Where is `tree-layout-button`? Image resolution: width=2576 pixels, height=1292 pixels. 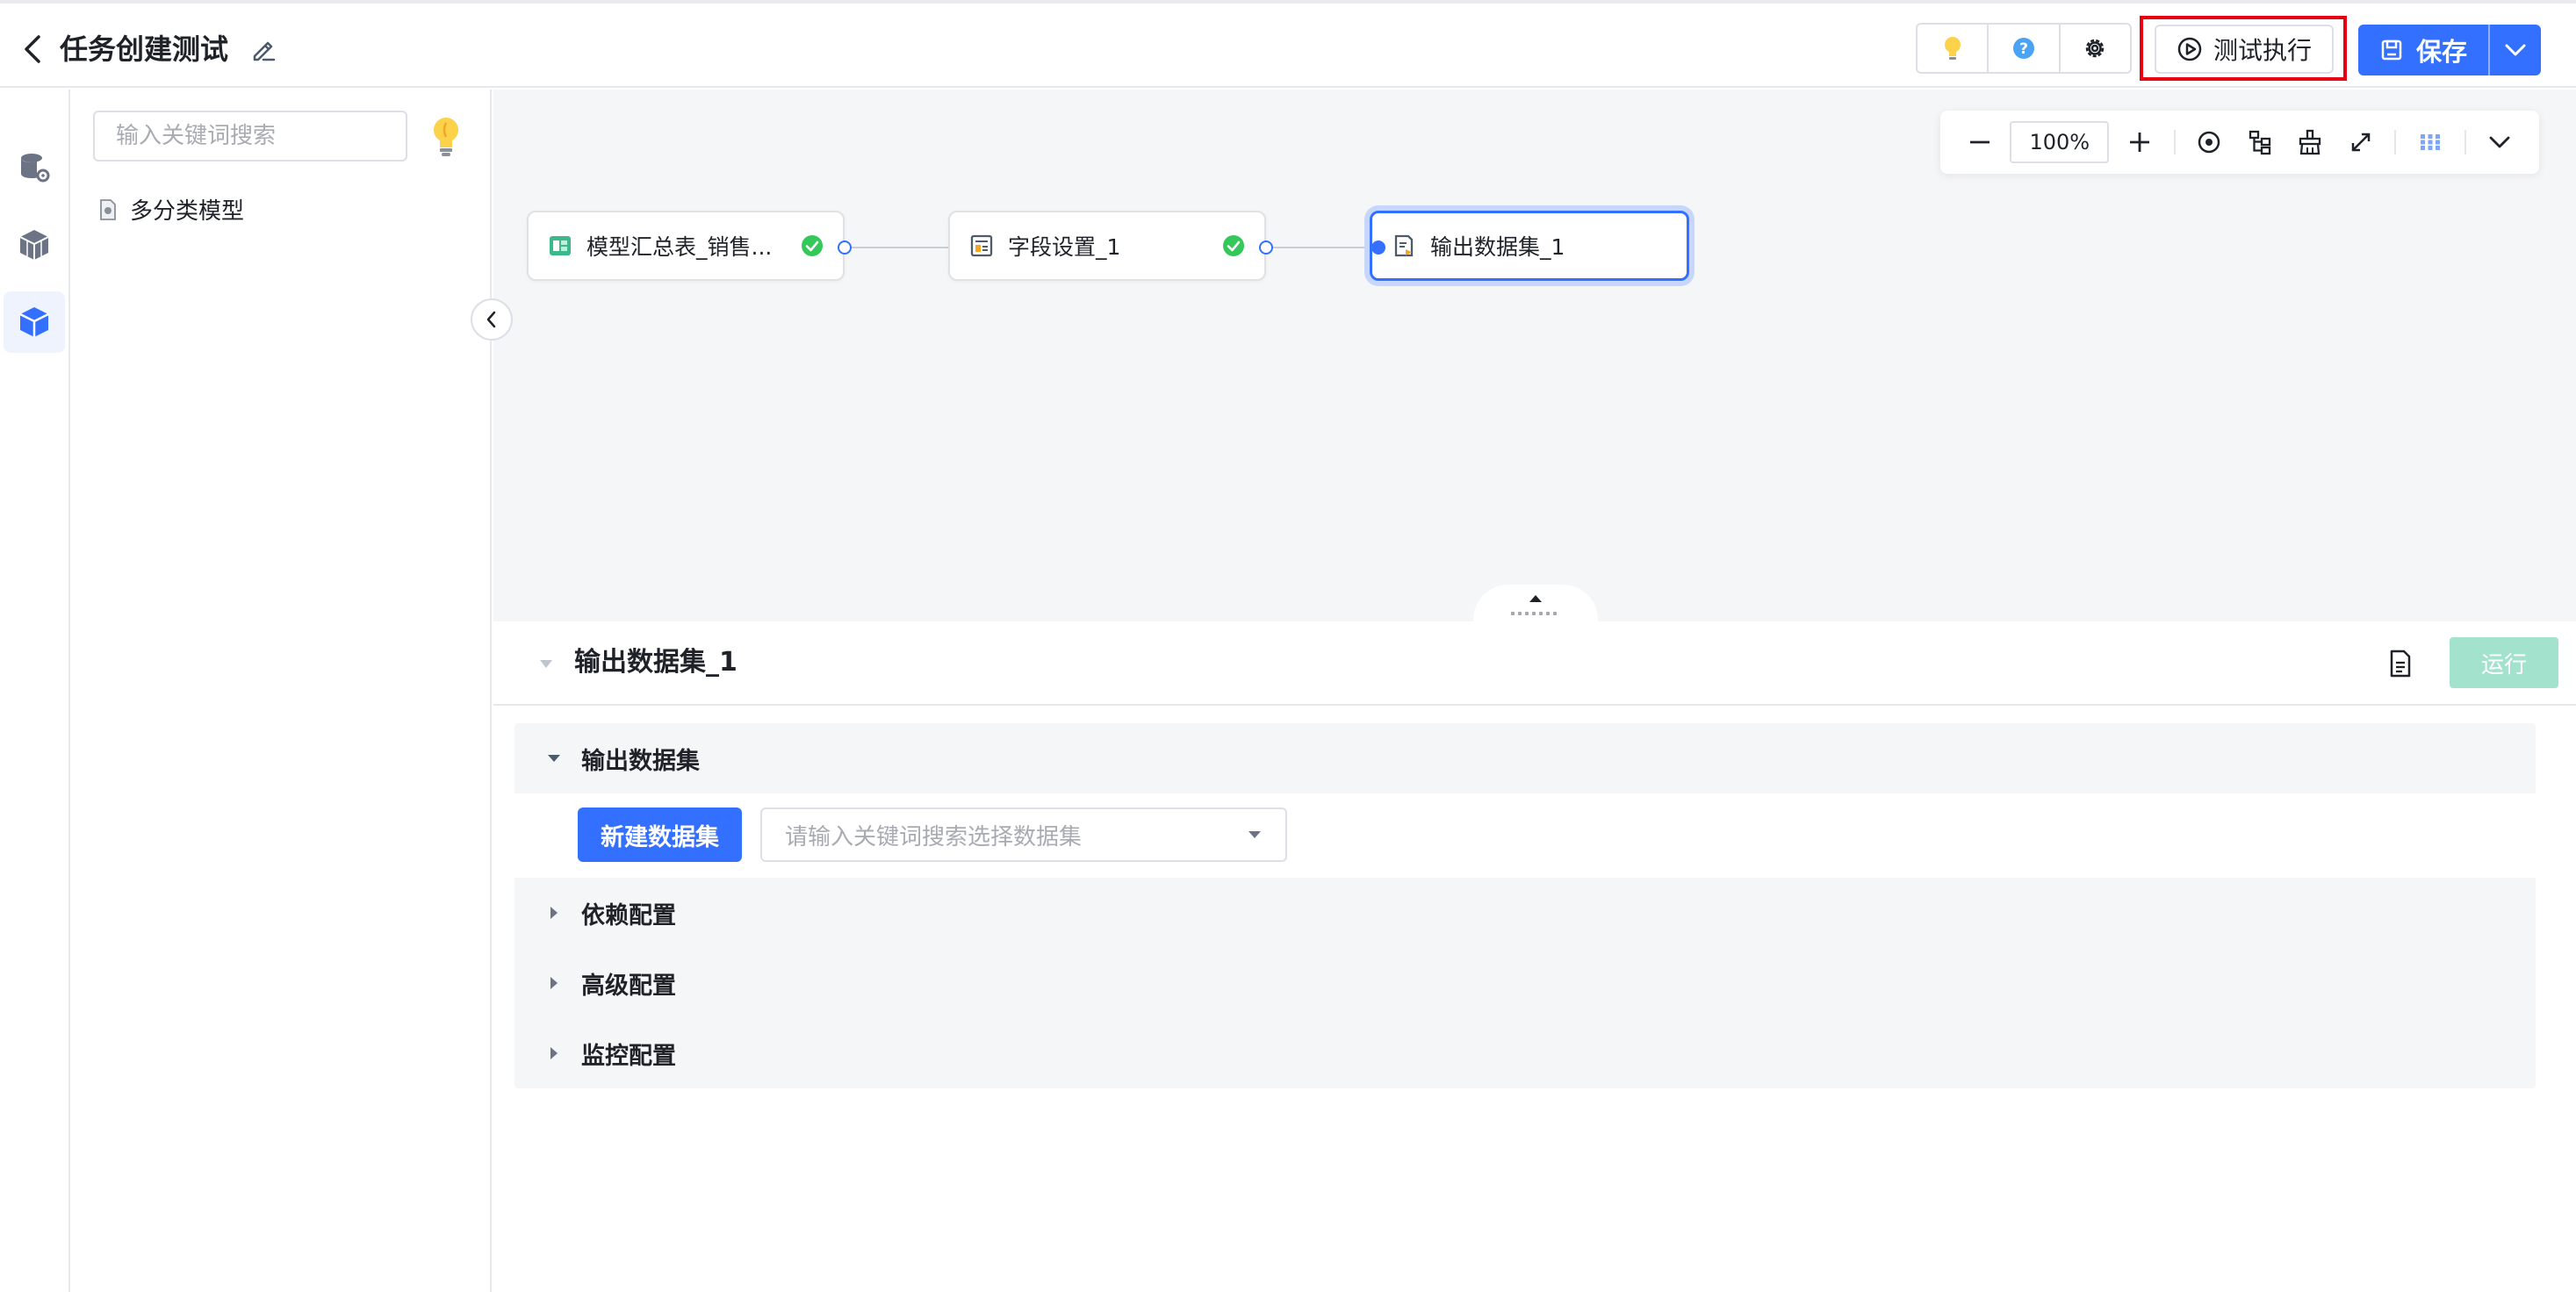 tree-layout-button is located at coordinates (2259, 142).